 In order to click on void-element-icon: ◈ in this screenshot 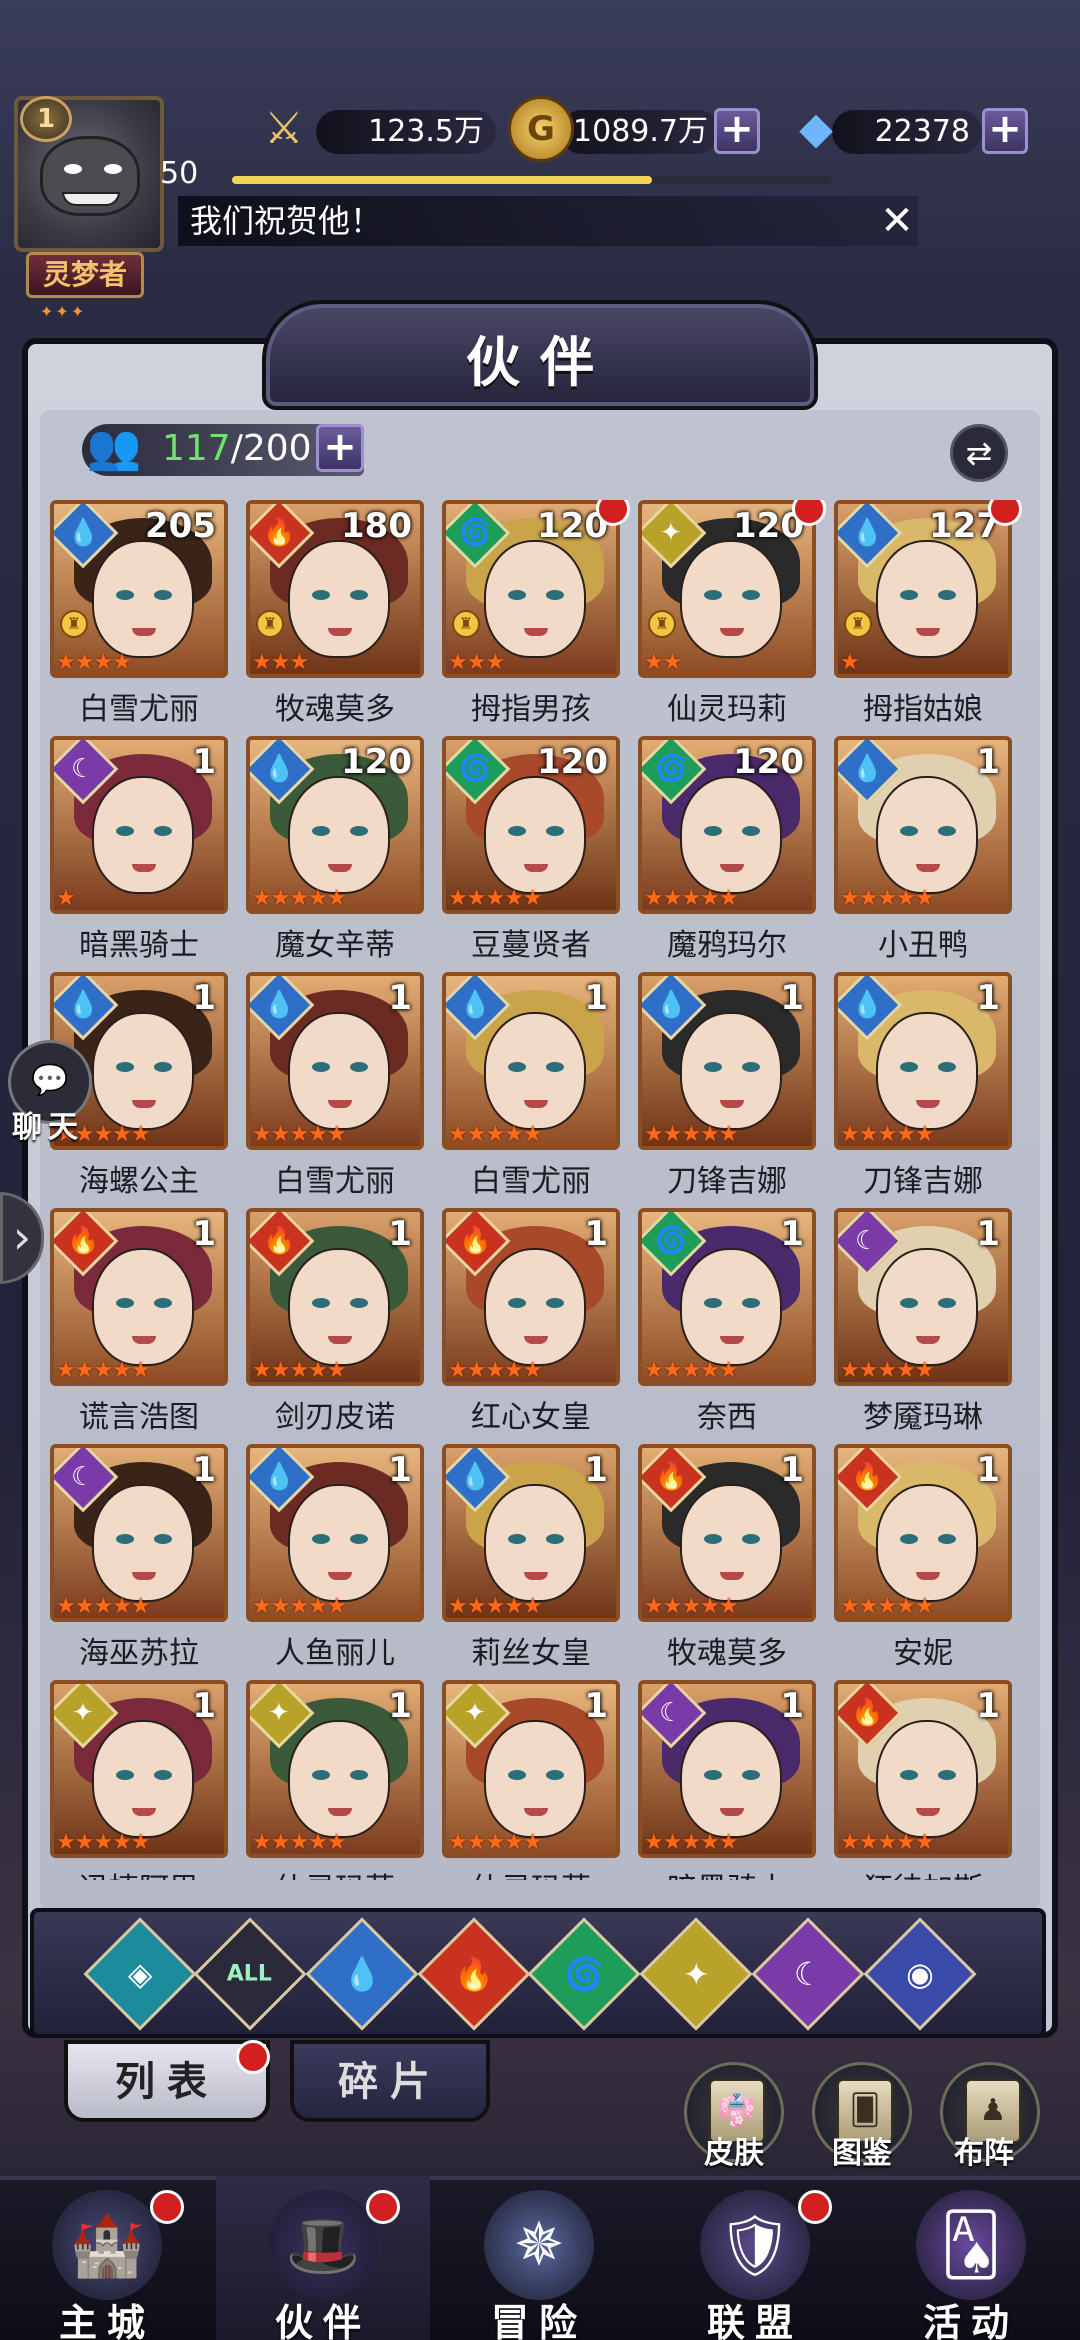, I will do `click(140, 1973)`.